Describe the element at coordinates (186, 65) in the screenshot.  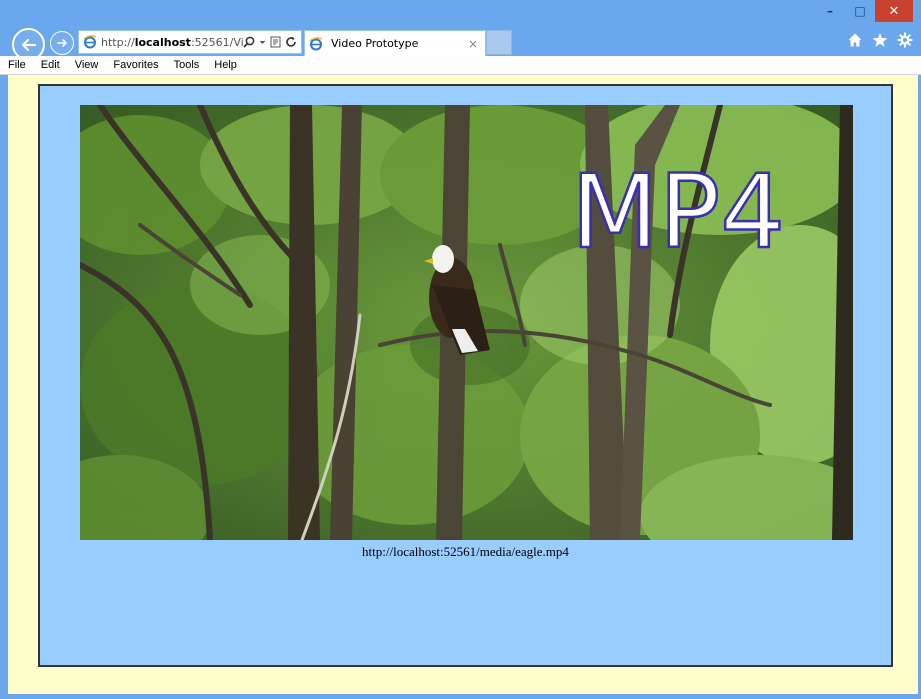
I see `menu-tools: Tools` at that location.